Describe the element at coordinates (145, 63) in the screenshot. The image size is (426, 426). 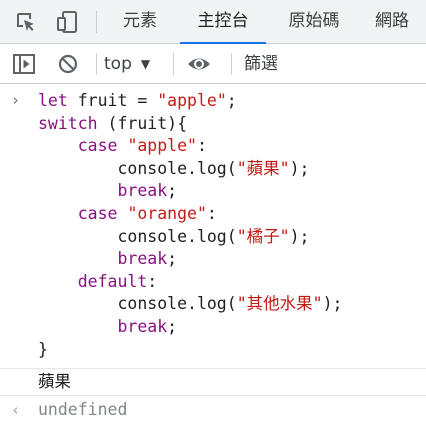
I see `caret-down-icon: ▼` at that location.